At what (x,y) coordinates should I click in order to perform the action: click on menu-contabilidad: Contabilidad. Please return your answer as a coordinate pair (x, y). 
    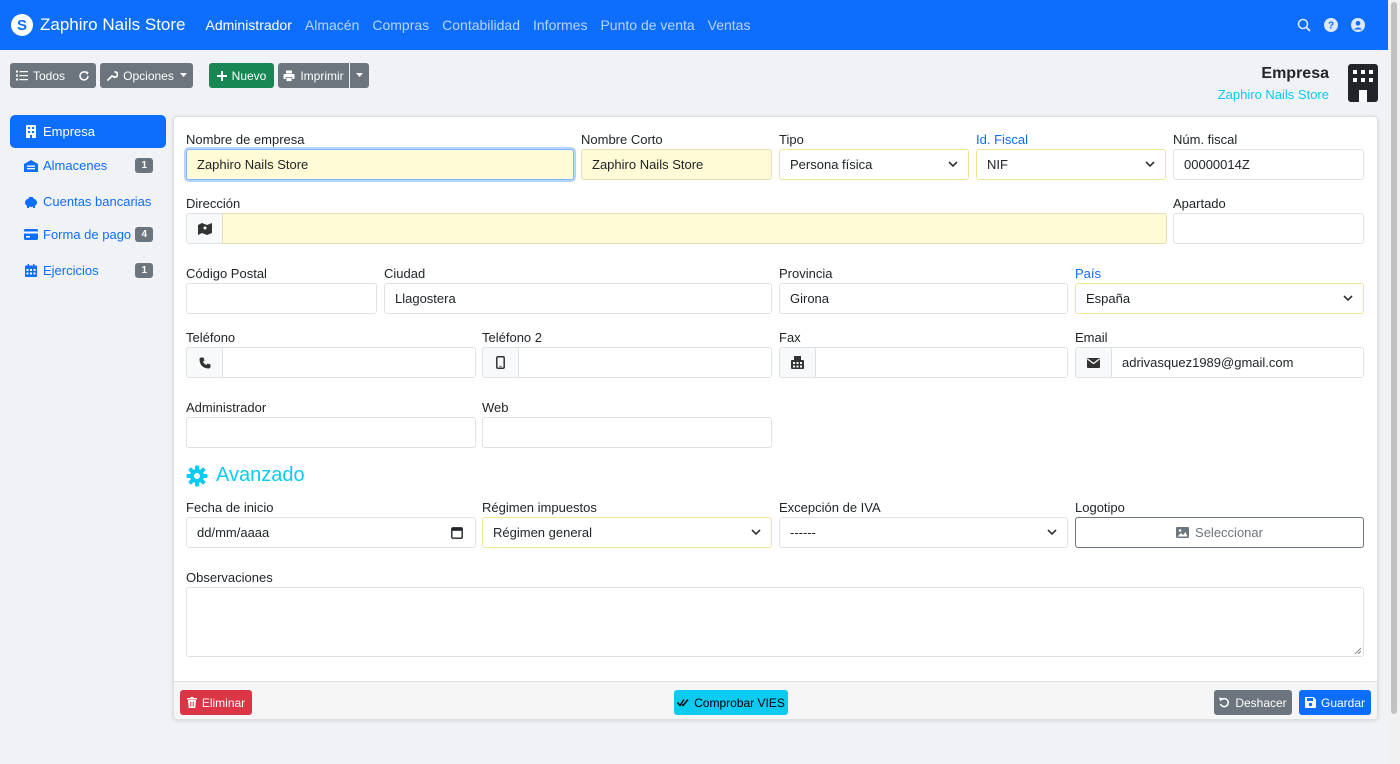
    Looking at the image, I should click on (481, 25).